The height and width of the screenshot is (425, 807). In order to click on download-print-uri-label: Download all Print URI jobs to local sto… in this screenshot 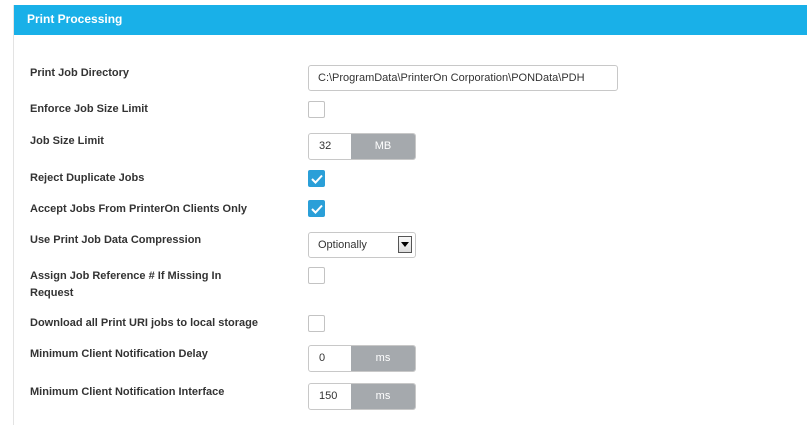, I will do `click(144, 323)`.